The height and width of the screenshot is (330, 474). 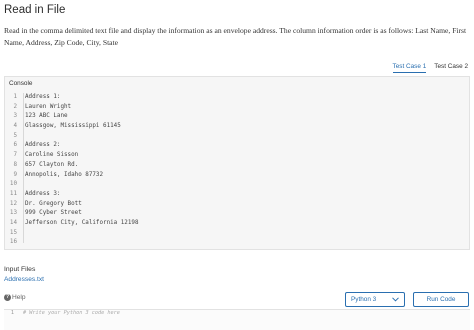 What do you see at coordinates (451, 68) in the screenshot?
I see `tab-test-case-2: Test Case 2` at bounding box center [451, 68].